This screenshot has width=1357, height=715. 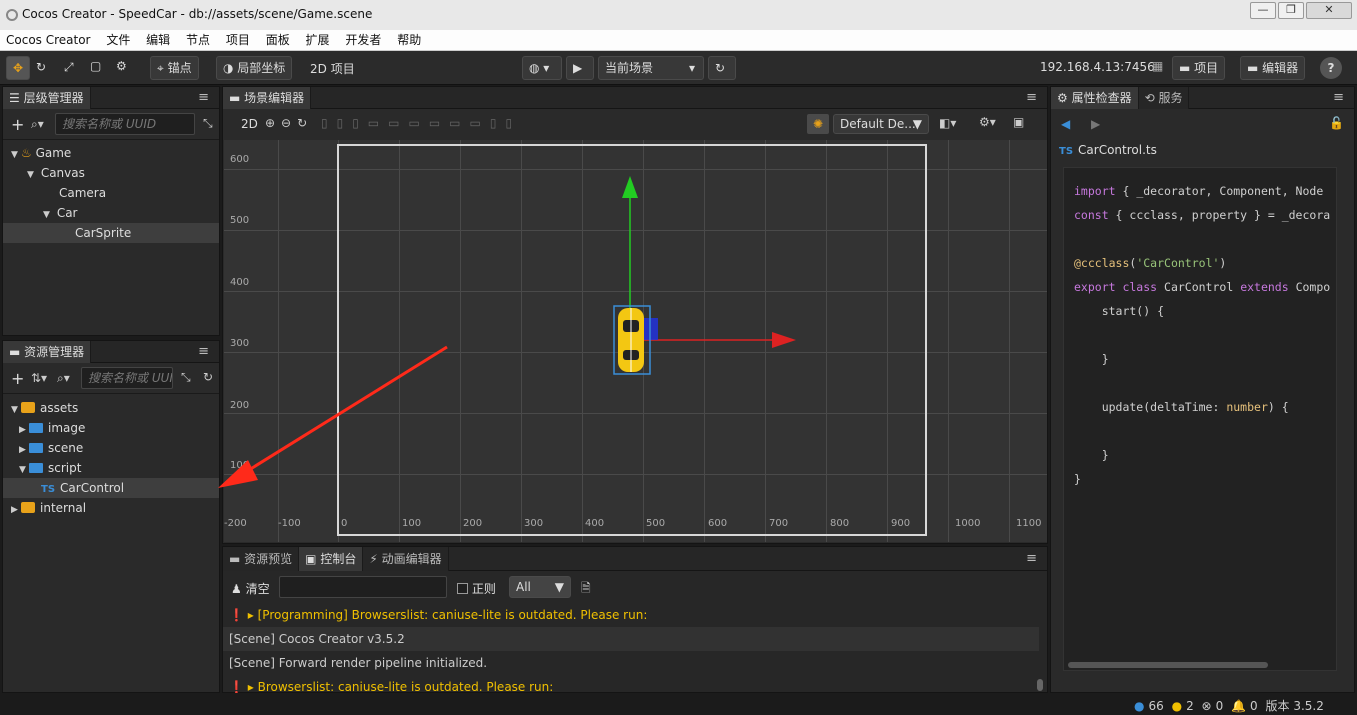 I want to click on play-button: ▶, so click(x=580, y=68).